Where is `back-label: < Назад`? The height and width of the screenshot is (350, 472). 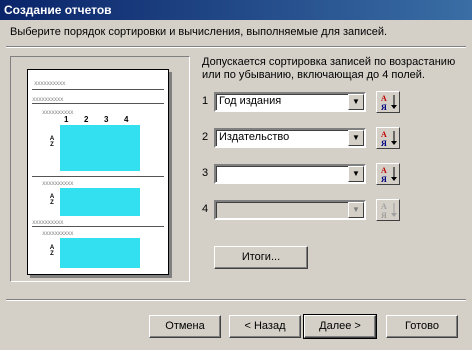
back-label: < Назад is located at coordinates (265, 326).